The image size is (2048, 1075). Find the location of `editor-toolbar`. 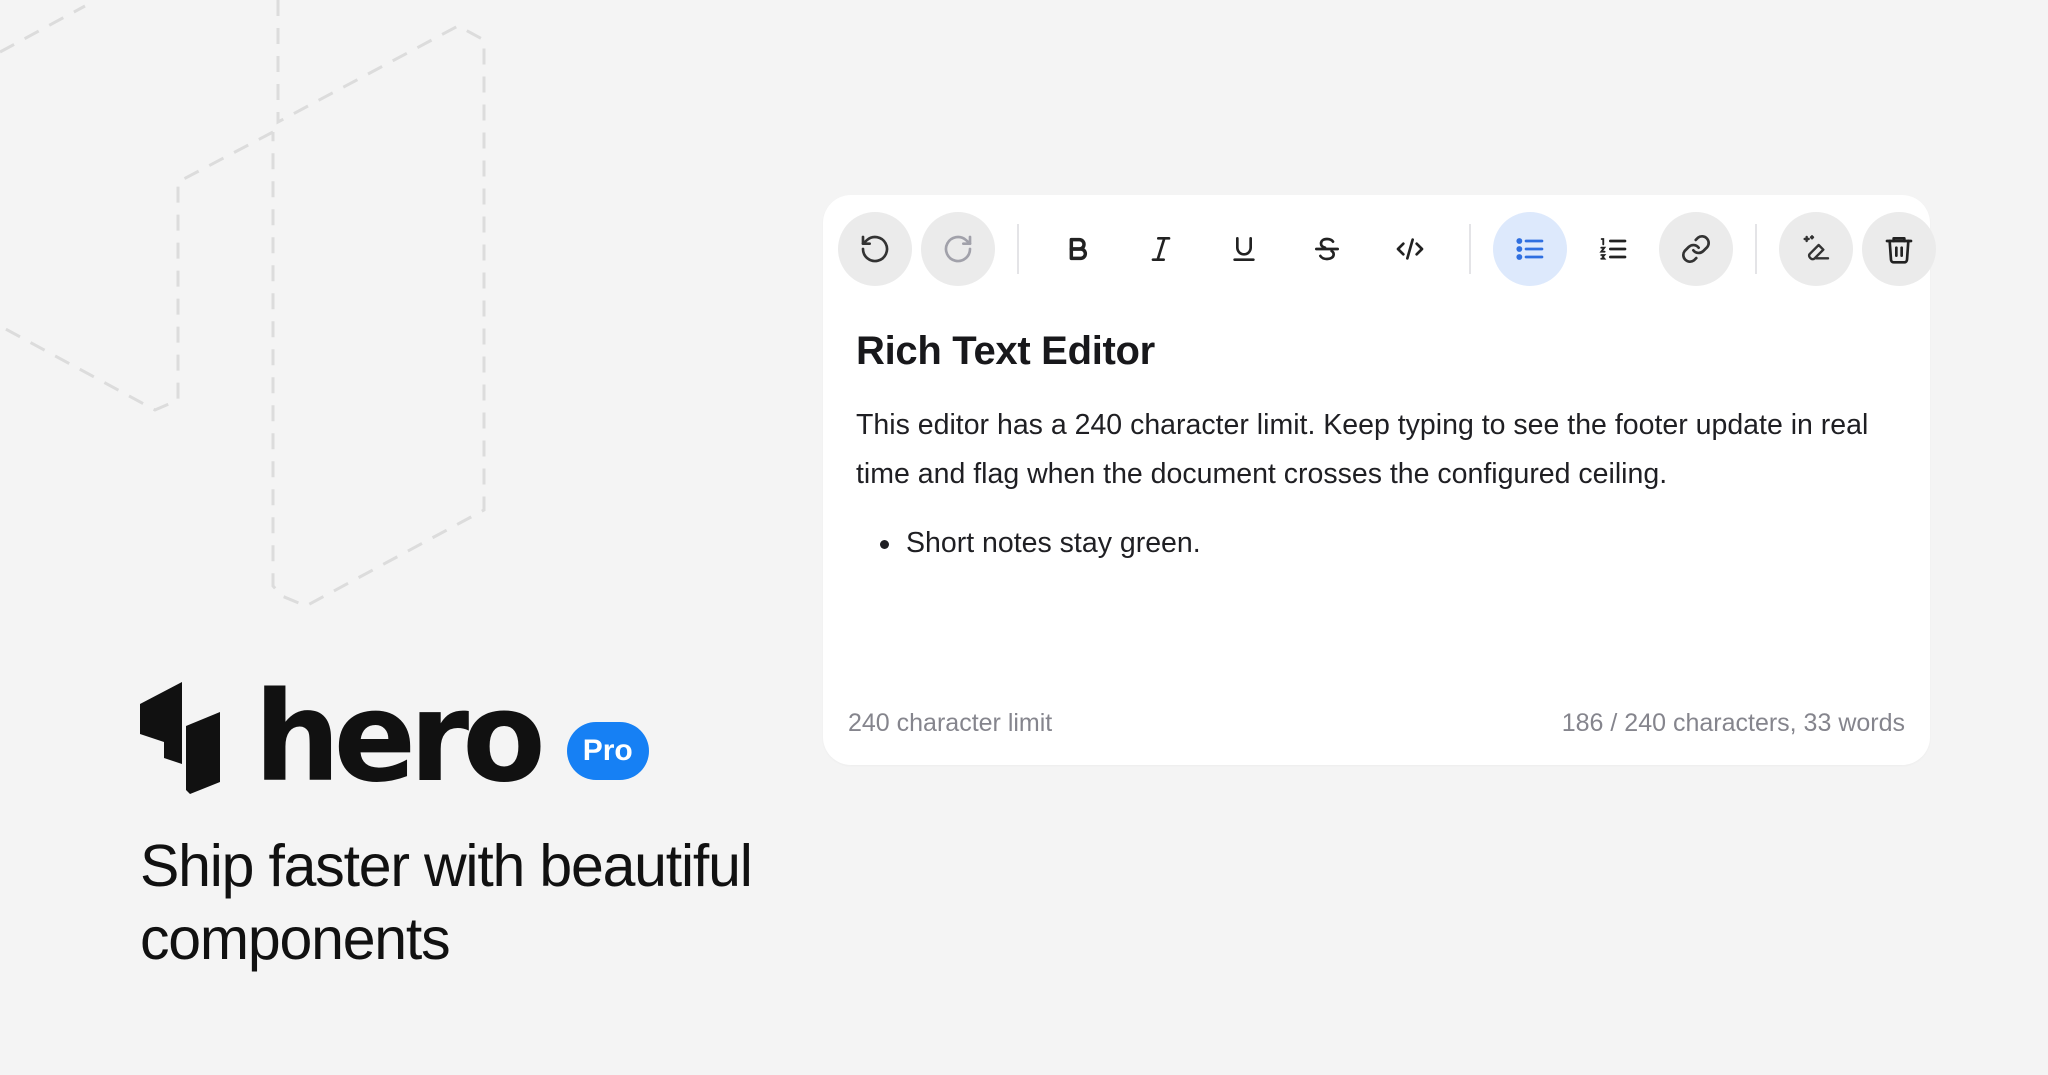

editor-toolbar is located at coordinates (1391, 249).